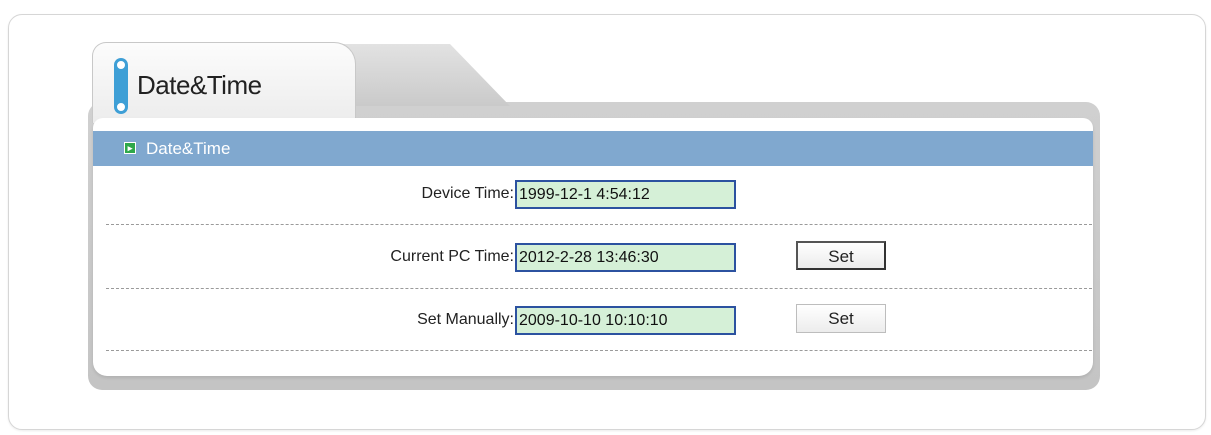 The height and width of the screenshot is (435, 1211). Describe the element at coordinates (841, 255) in the screenshot. I see `set-pc-time-button: Set` at that location.